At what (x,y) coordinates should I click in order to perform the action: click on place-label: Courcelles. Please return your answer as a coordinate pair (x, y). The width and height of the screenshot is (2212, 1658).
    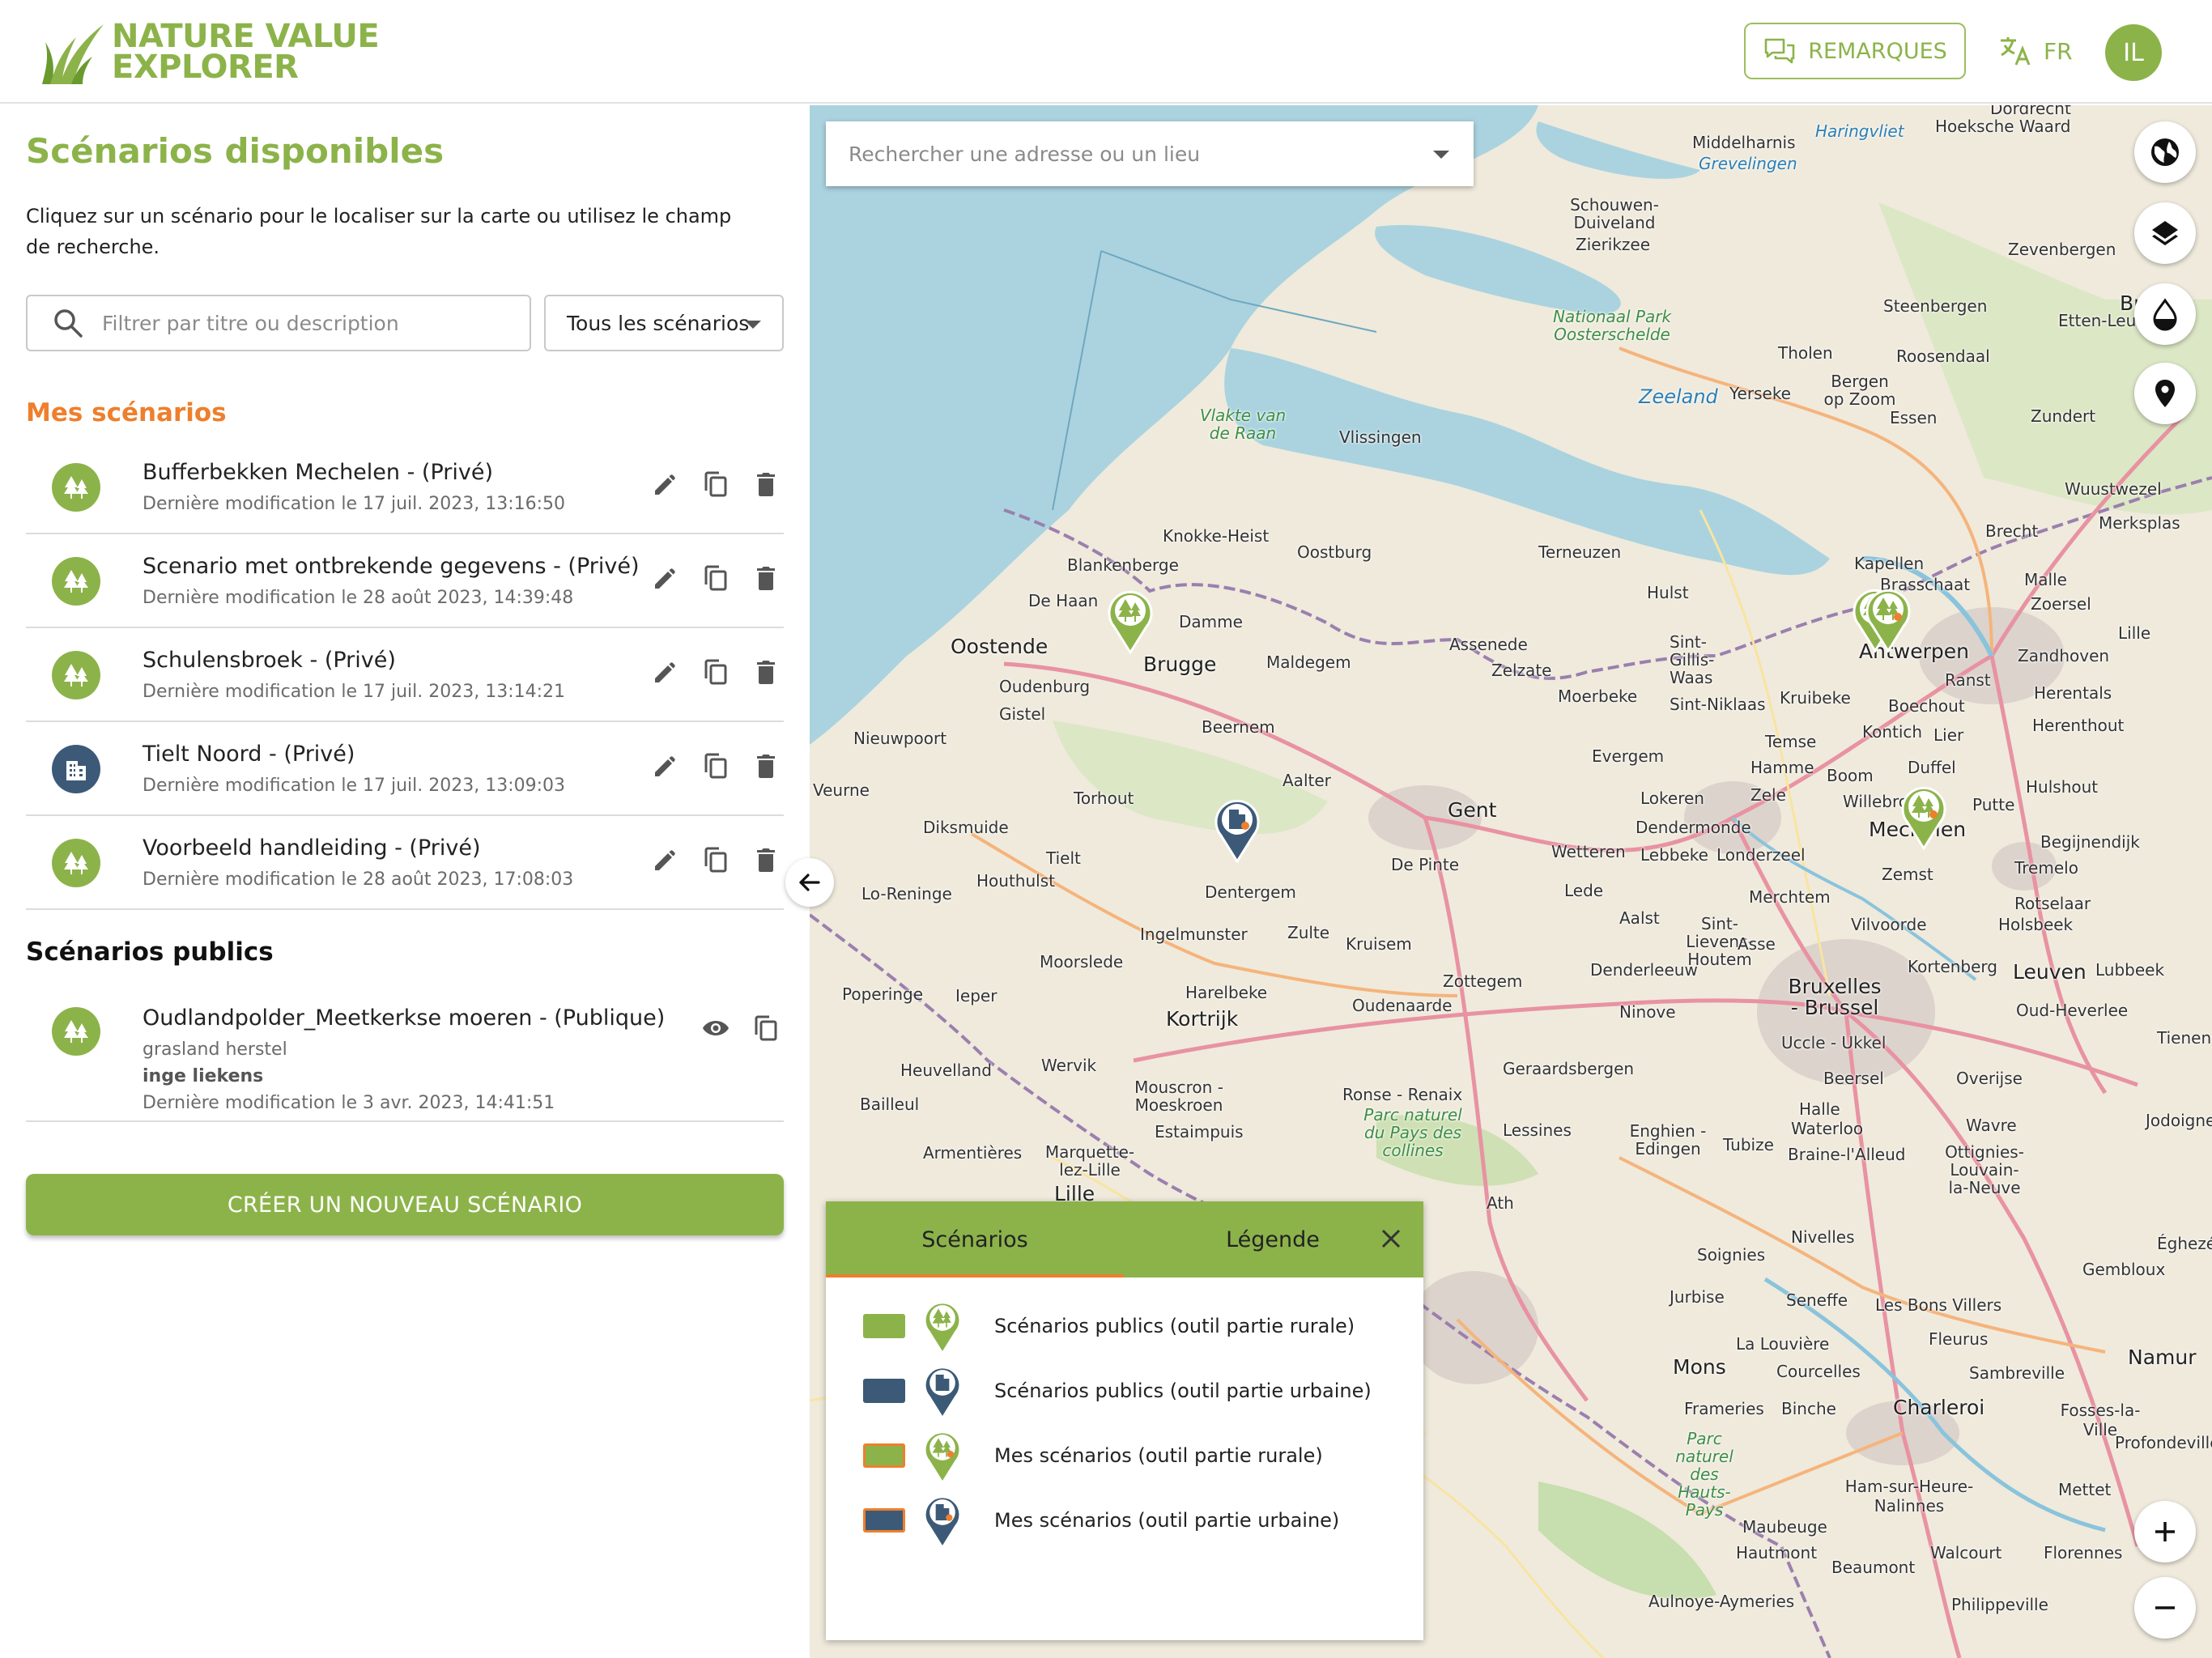
    Looking at the image, I should click on (1819, 1371).